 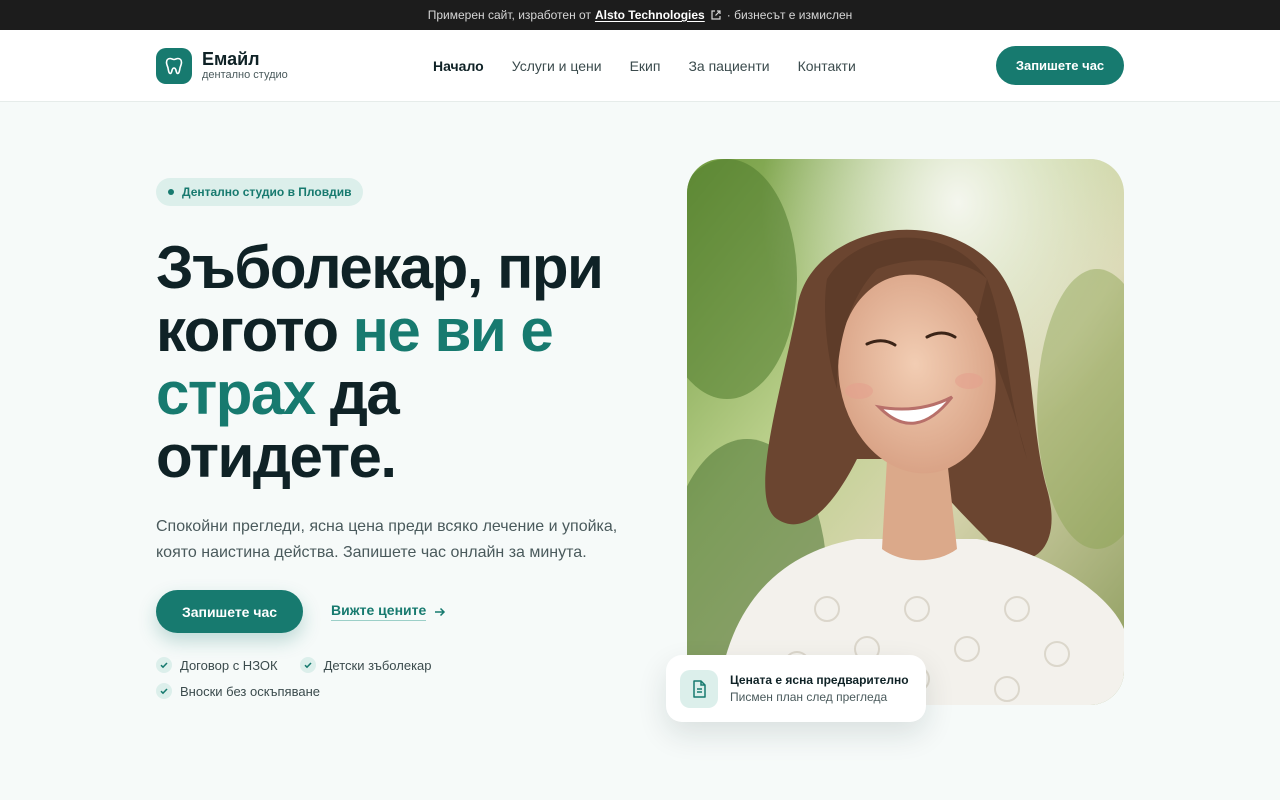 What do you see at coordinates (1060, 65) in the screenshot?
I see `header-book-button: Запишете час` at bounding box center [1060, 65].